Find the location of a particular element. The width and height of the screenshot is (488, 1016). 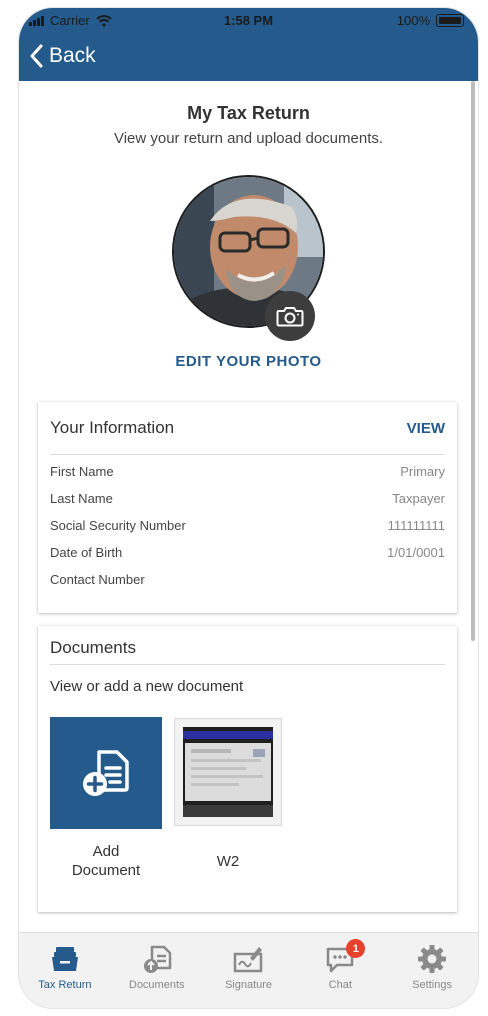

info-row-ssn: Social Security Number 111111111 is located at coordinates (247, 525).